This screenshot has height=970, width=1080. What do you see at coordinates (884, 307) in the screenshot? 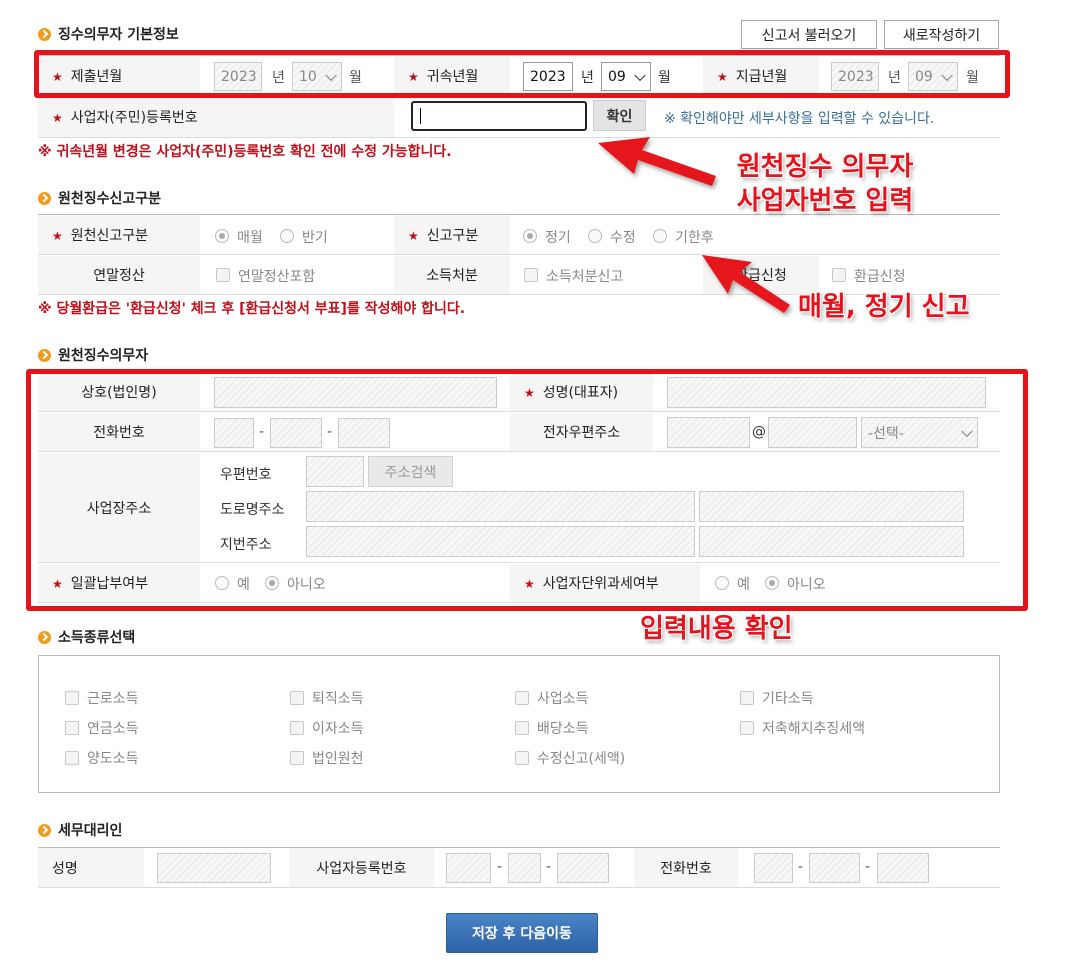
I see `annotation-text-monthly-regular: 매월, 정기 신고` at bounding box center [884, 307].